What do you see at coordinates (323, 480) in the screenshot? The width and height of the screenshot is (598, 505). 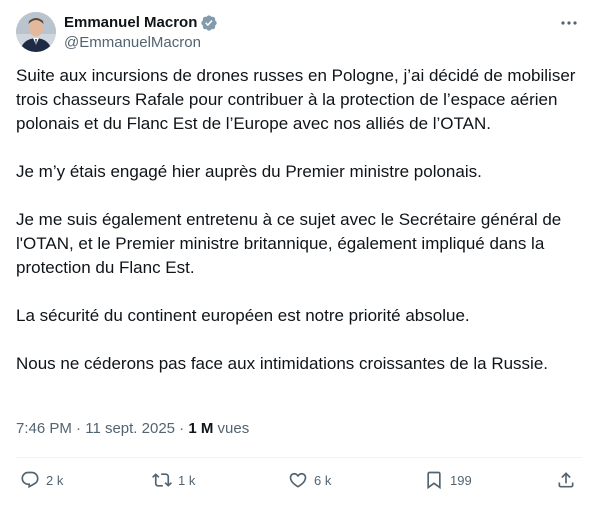 I see `like-count: 6 k` at bounding box center [323, 480].